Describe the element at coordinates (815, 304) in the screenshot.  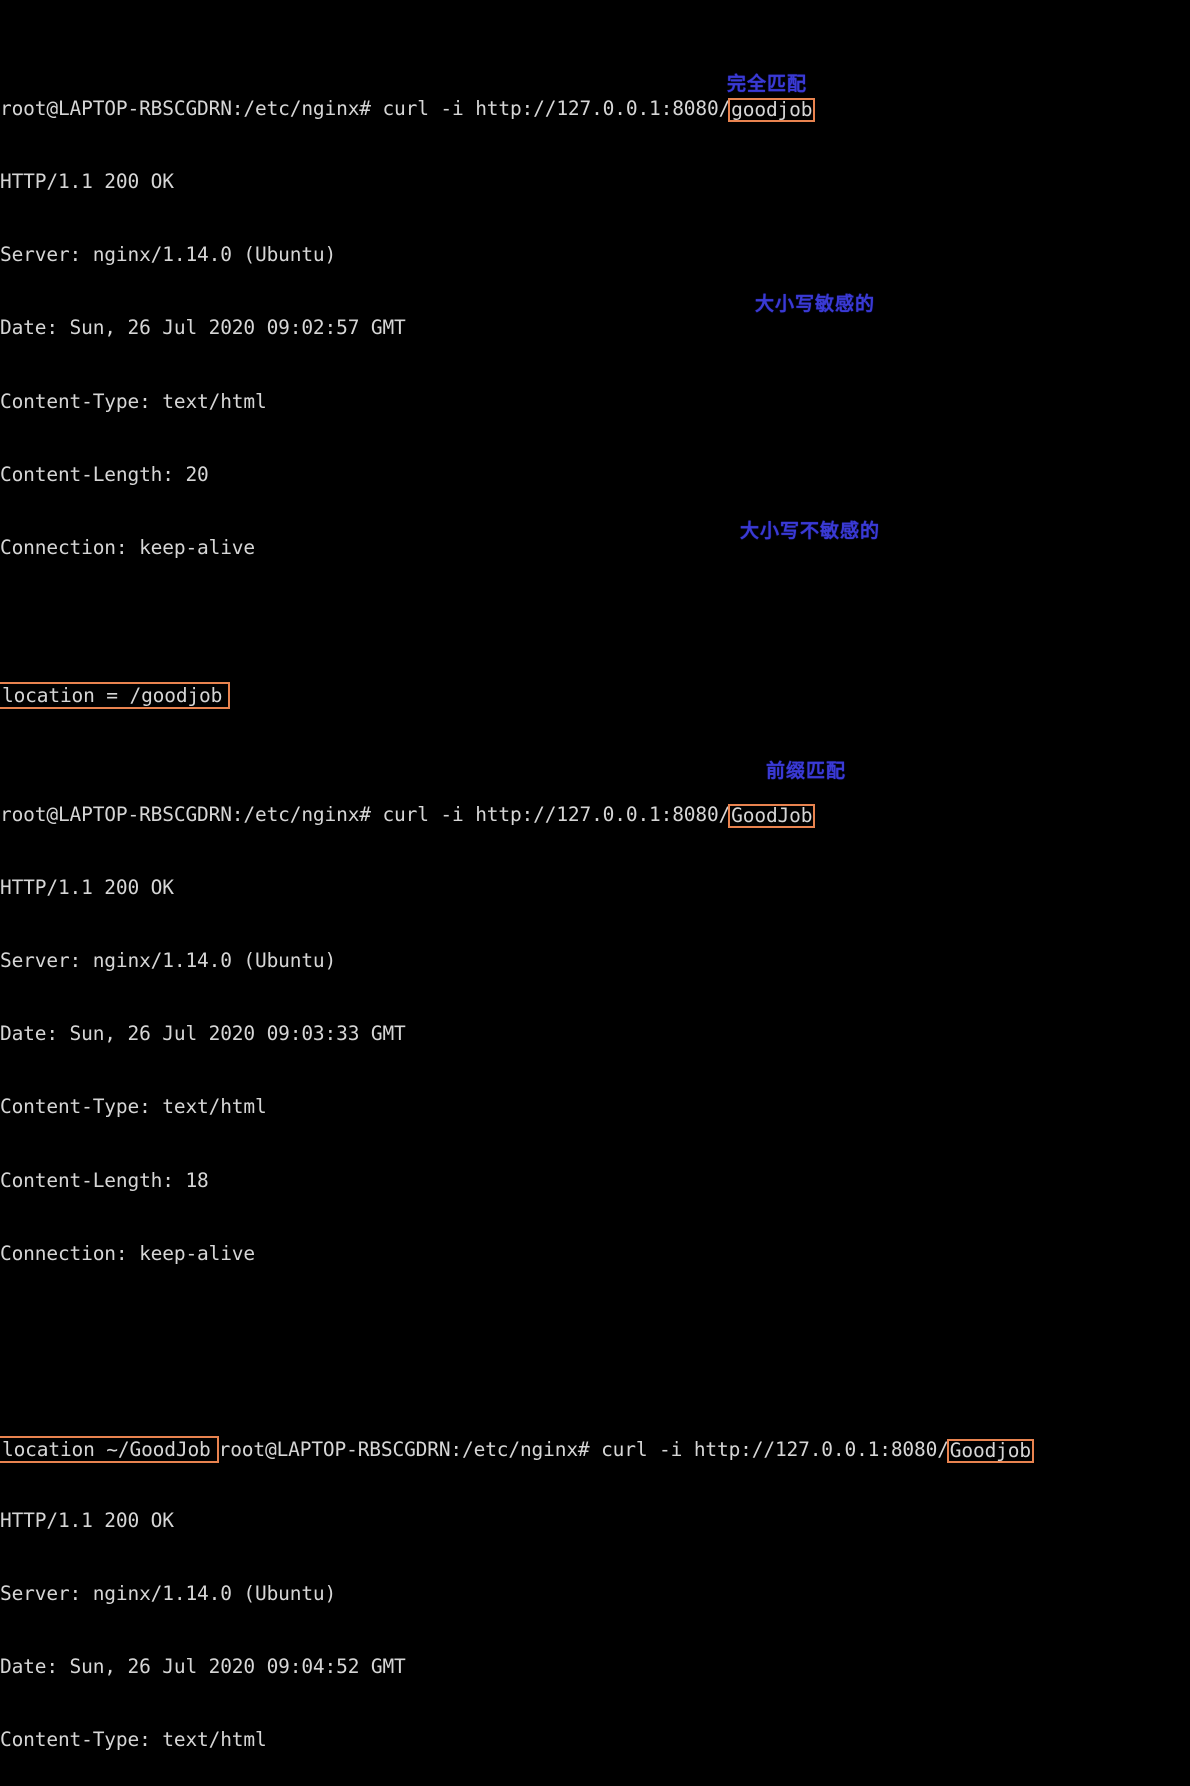
I see `annotation-case-sensitive: 大小写敏感的` at that location.